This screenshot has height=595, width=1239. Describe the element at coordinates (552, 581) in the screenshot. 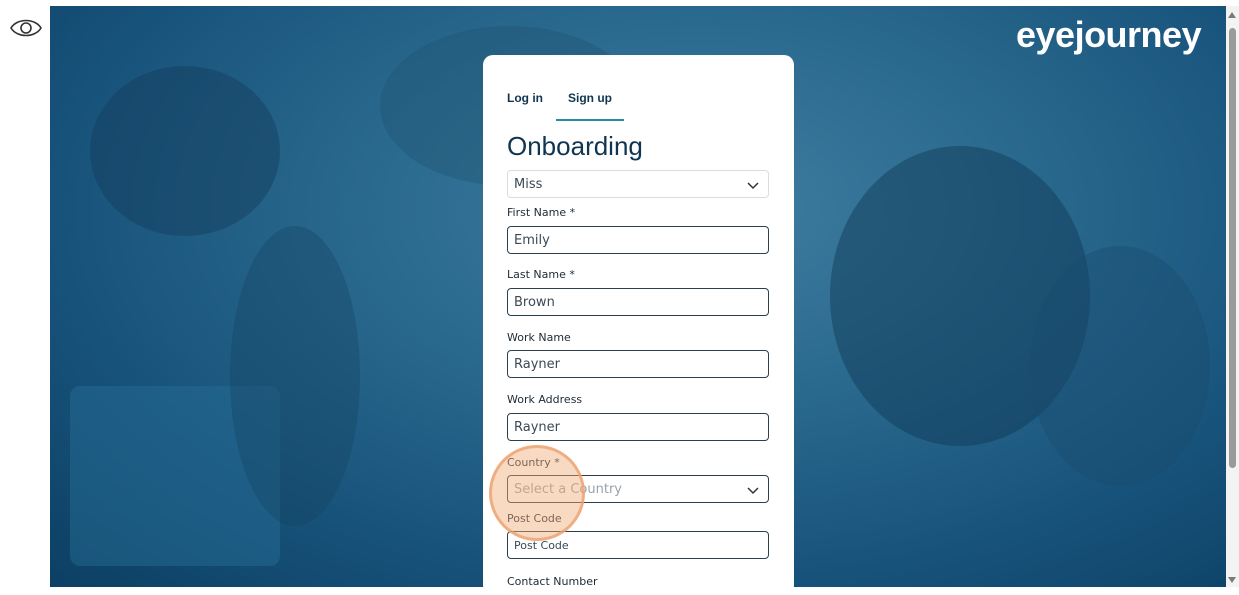

I see `contact-number-label: Contact Number` at that location.